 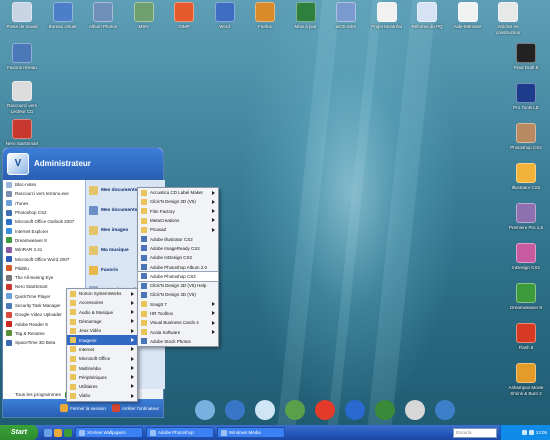 I want to click on desktop-icon-premiere-pro-1-5: Premiere Pro 1.5, so click(x=526, y=217).